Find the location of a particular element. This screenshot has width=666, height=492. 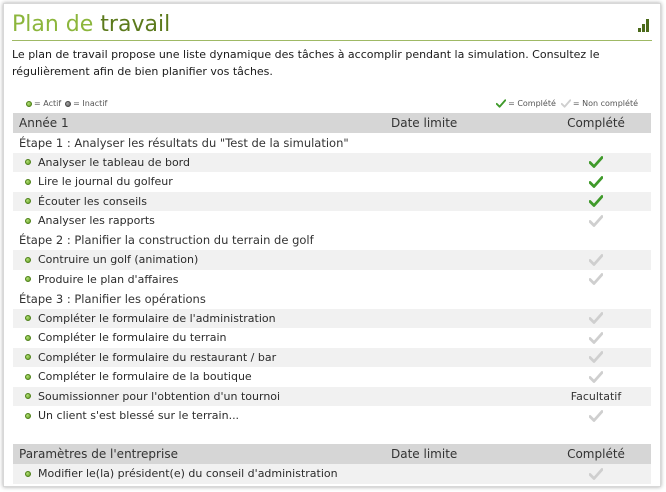

task-row: Produire le plan d'affaires is located at coordinates (332, 280).